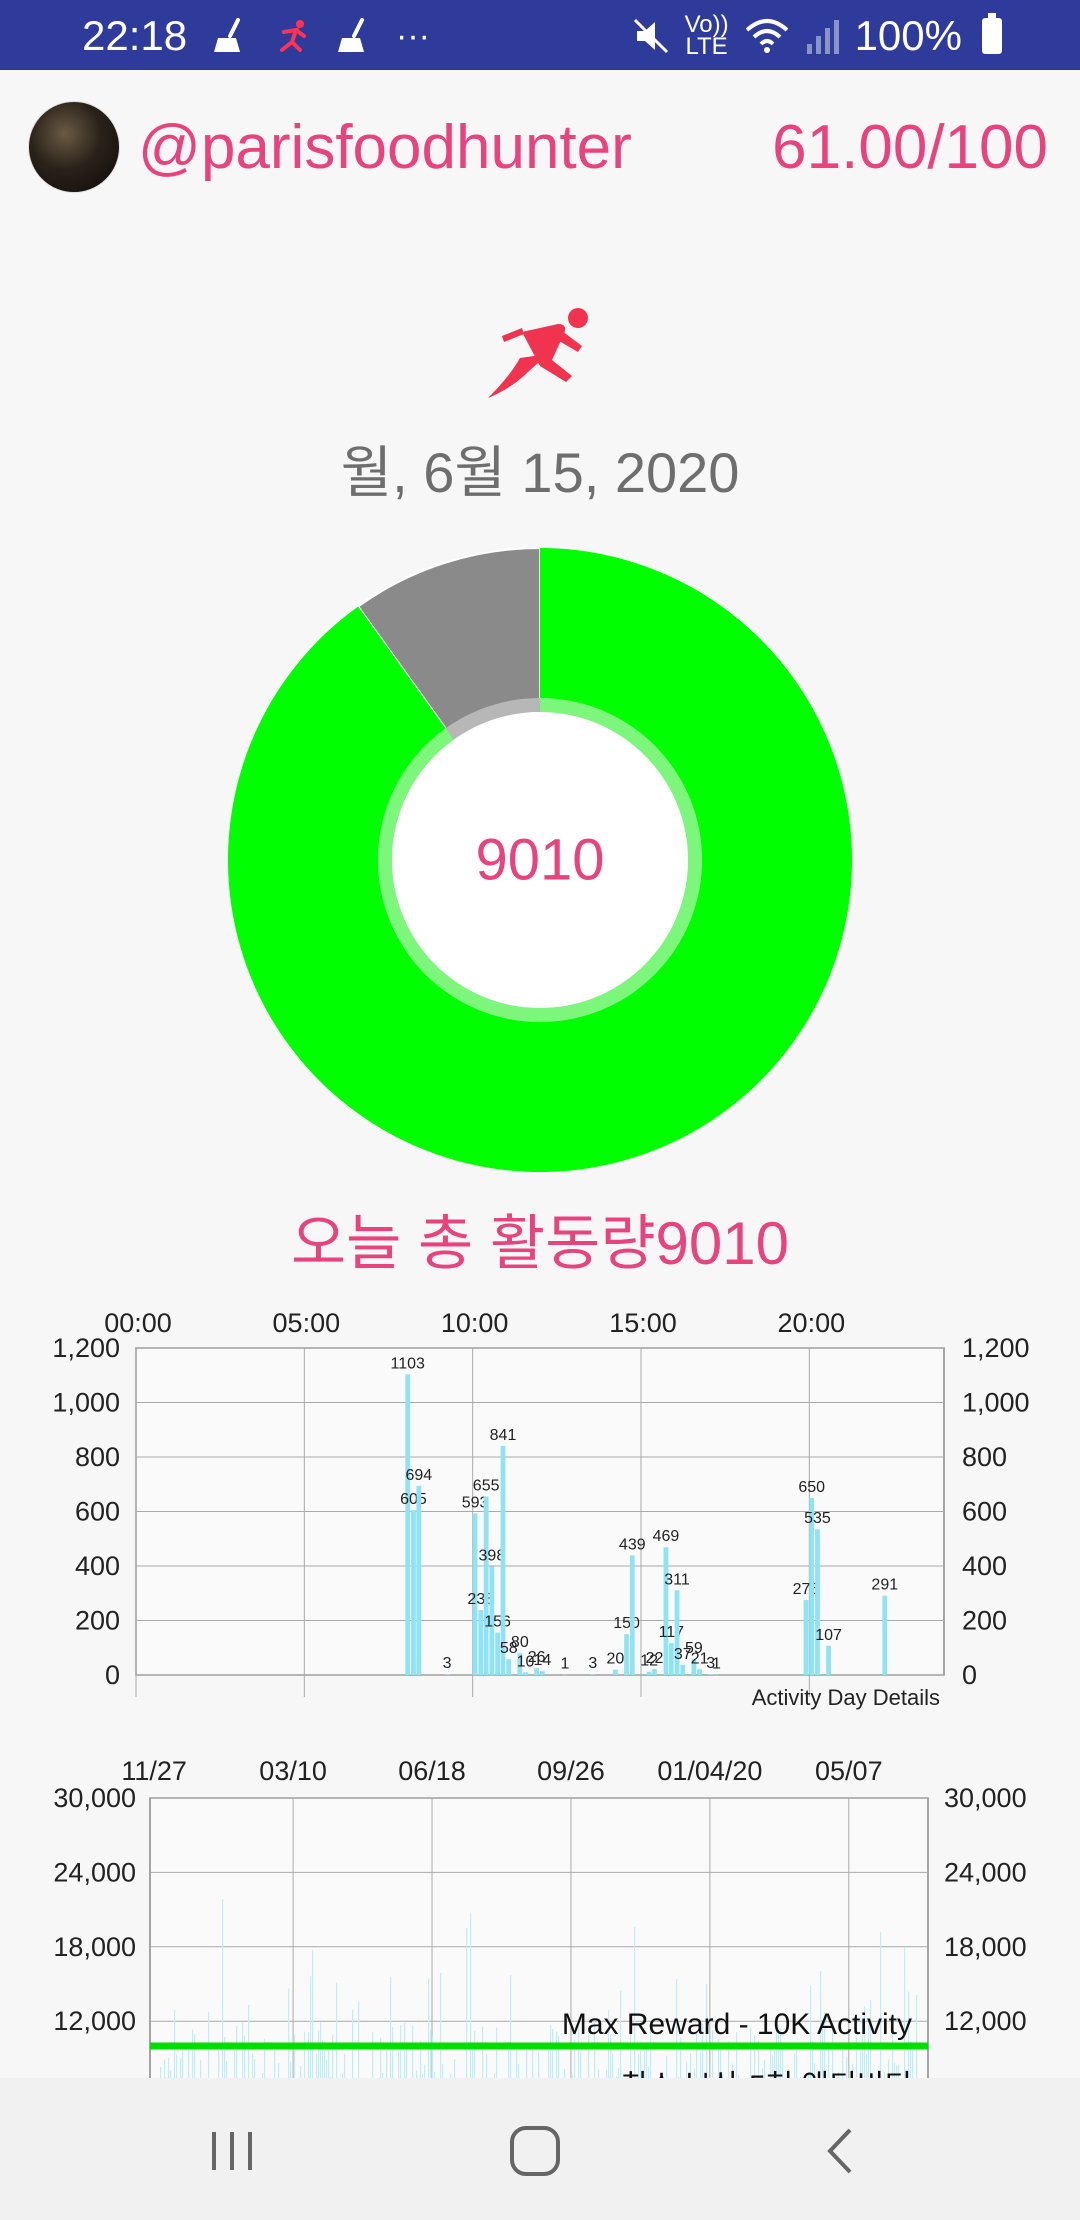 The height and width of the screenshot is (2220, 1080). Describe the element at coordinates (666, 1536) in the screenshot. I see `day-chart-bar-label: 469` at that location.